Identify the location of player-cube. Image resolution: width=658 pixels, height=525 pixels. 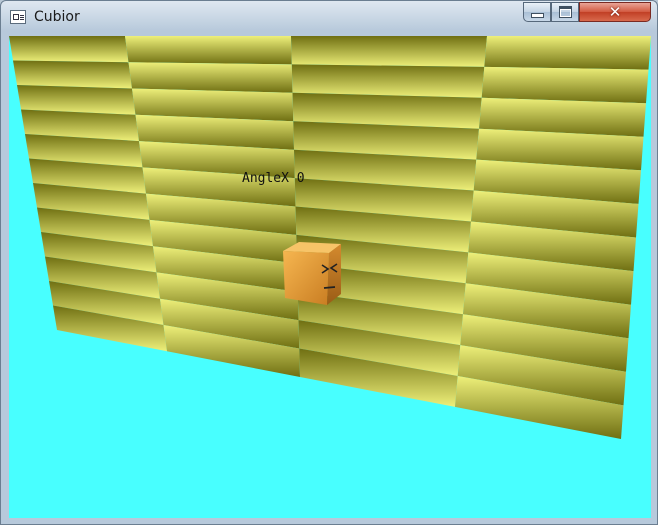
(312, 273).